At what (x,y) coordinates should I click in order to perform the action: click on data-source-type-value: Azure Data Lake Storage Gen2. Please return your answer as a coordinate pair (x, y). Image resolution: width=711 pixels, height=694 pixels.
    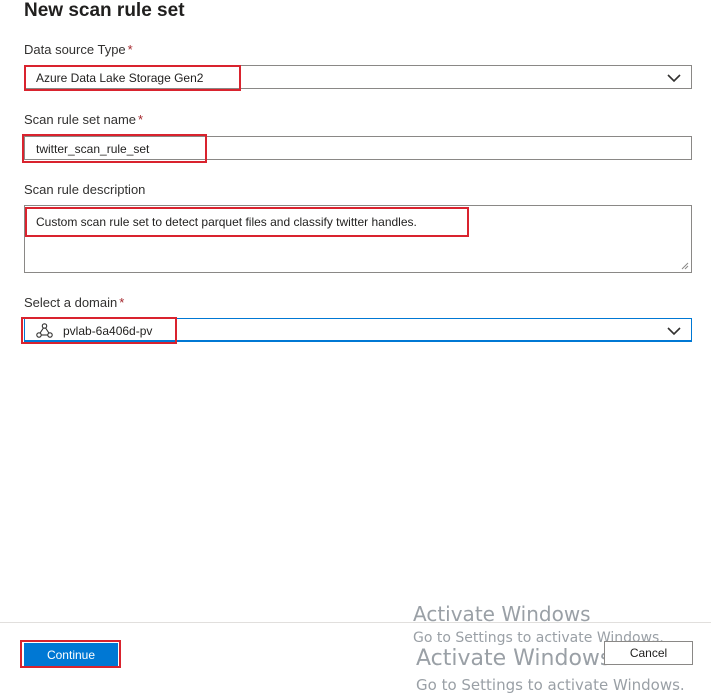
    Looking at the image, I should click on (120, 78).